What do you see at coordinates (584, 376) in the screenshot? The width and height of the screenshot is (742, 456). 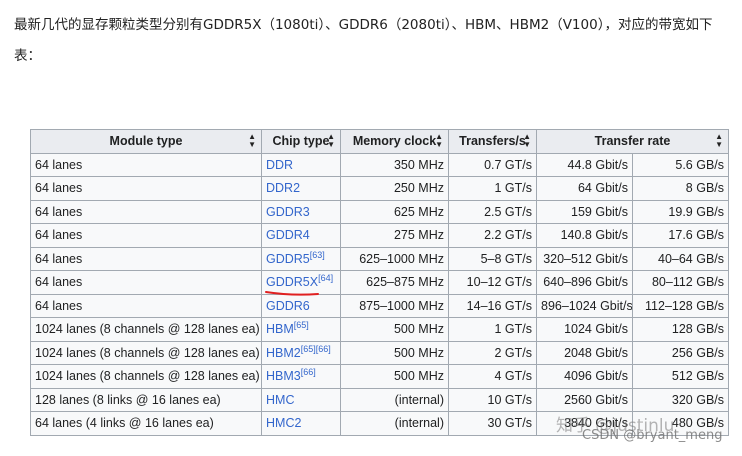 I see `cell-rate-bits: 4096 Gbit/s` at bounding box center [584, 376].